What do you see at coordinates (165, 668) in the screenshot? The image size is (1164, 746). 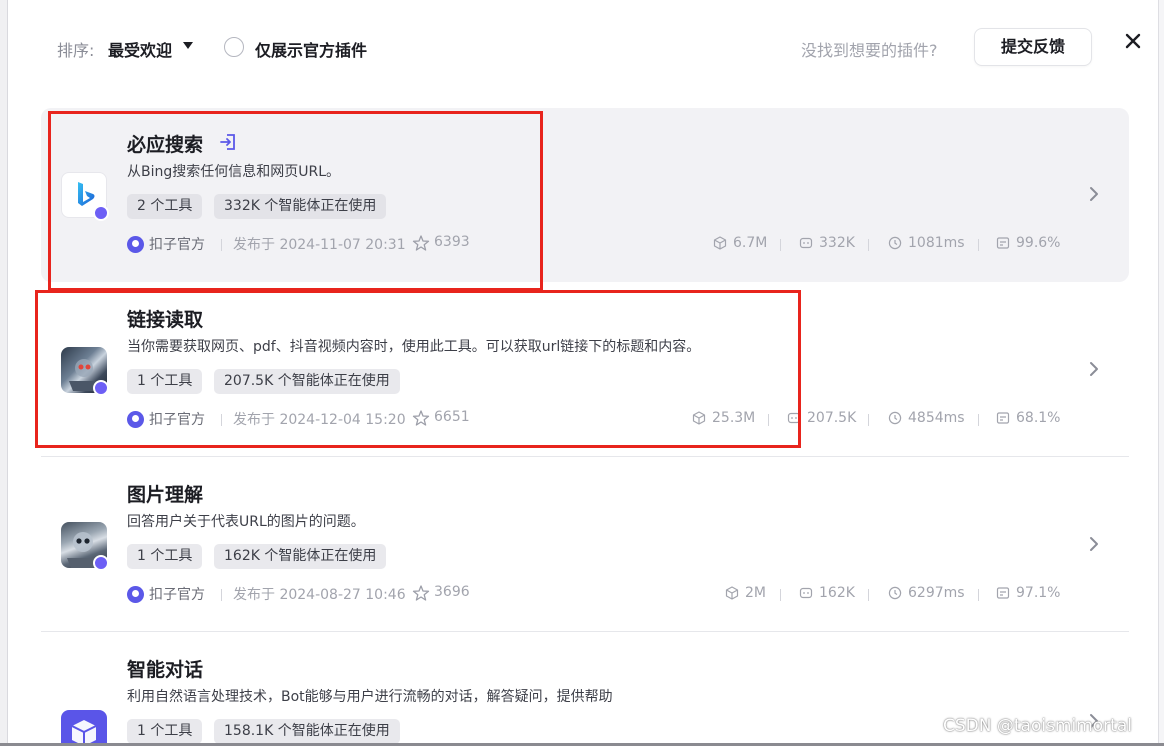 I see `plugin-title: 智能对话` at bounding box center [165, 668].